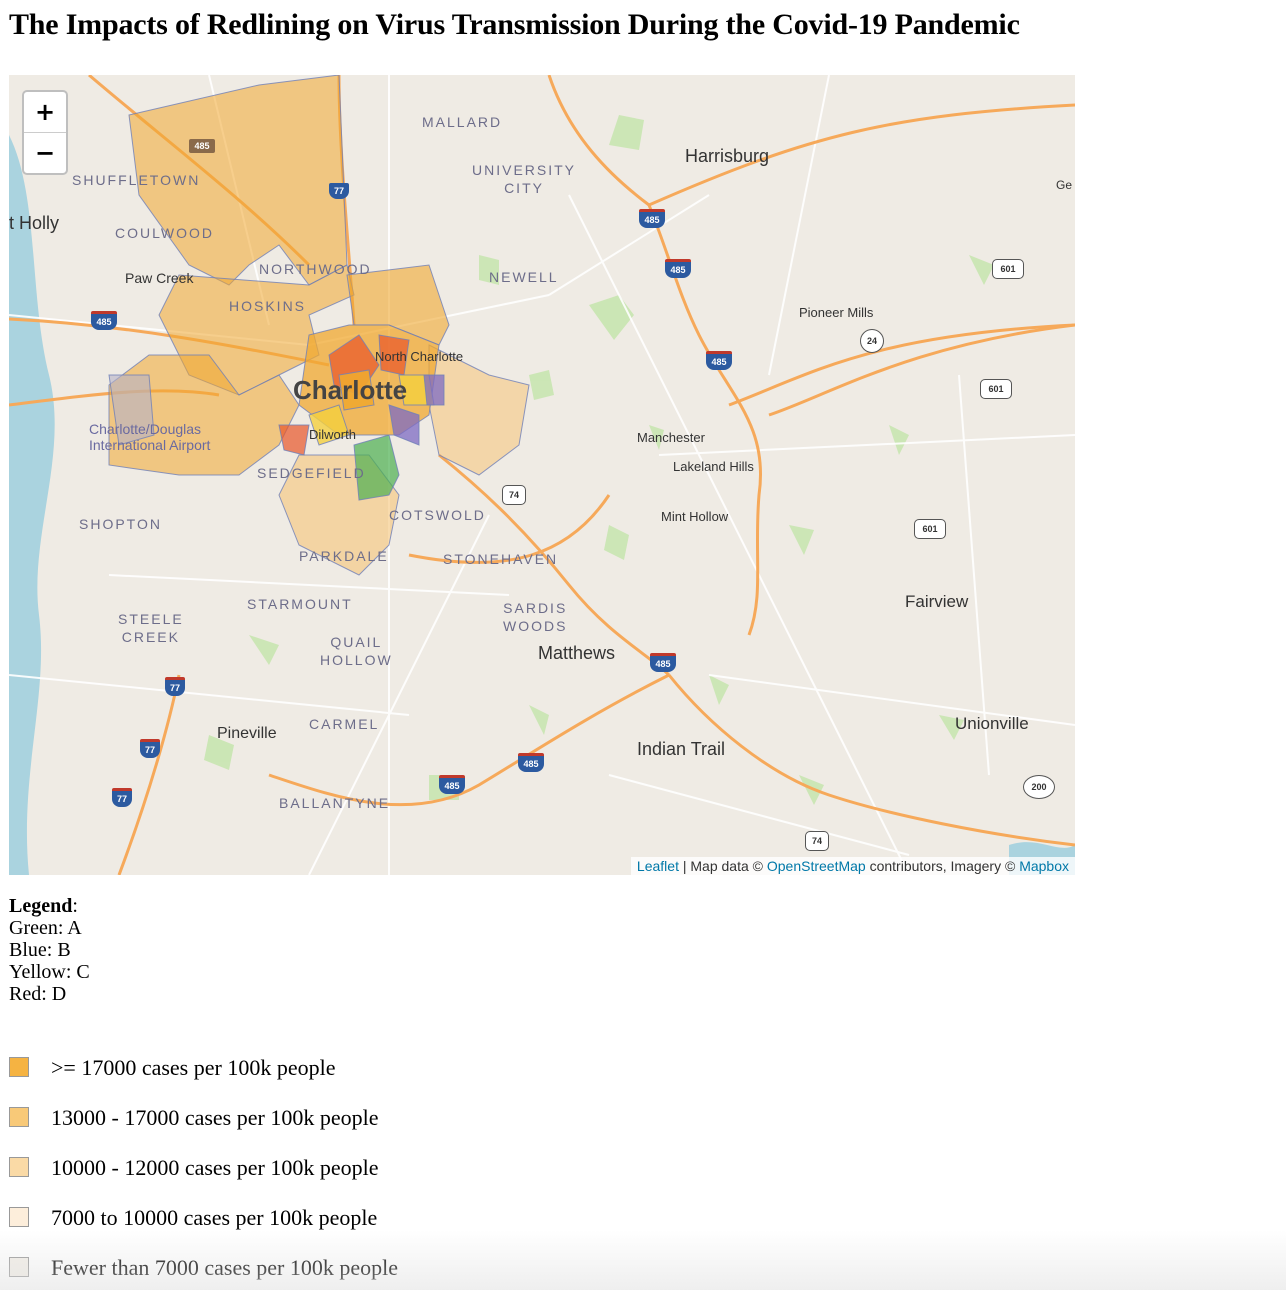 This screenshot has width=1286, height=1290. I want to click on label-unionville: Unionville, so click(992, 723).